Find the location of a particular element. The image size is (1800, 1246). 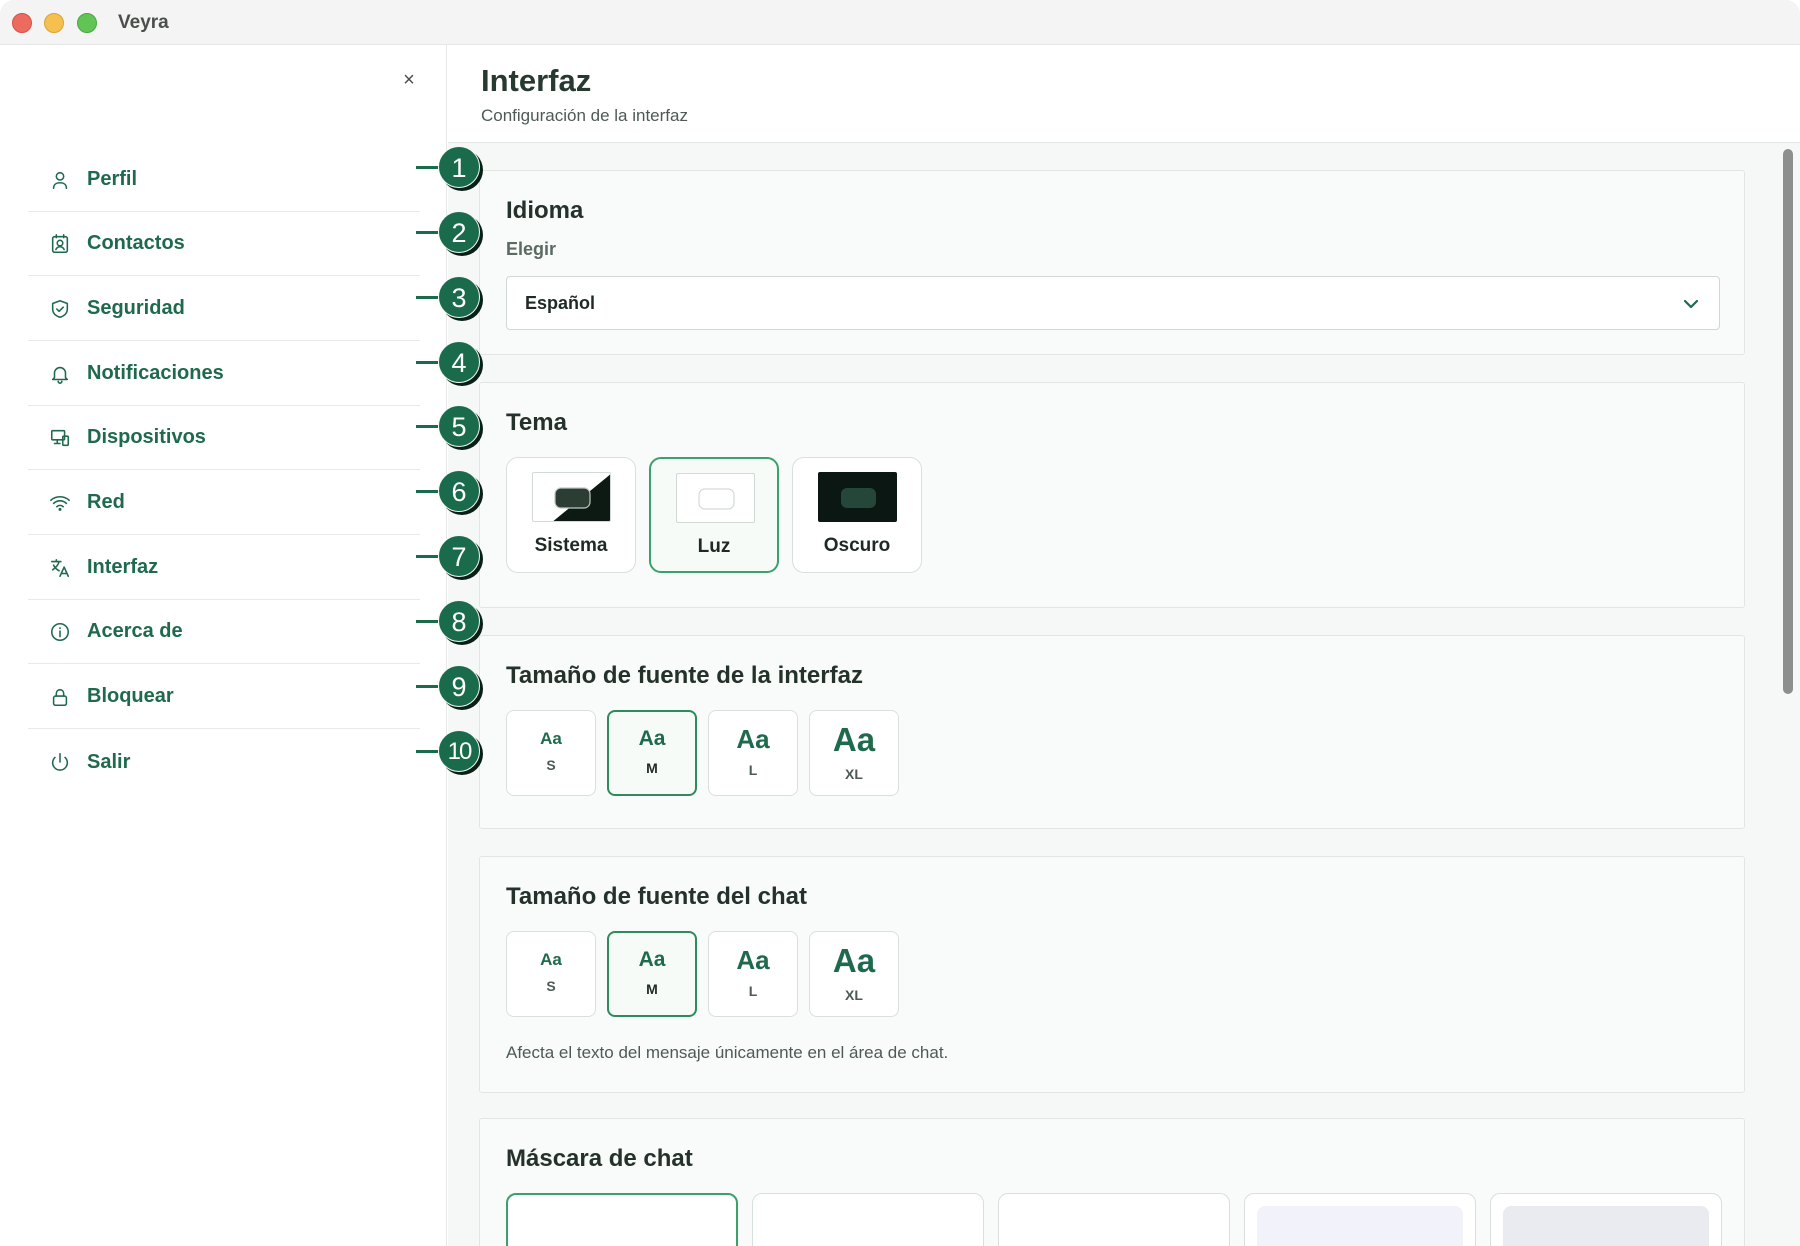

theme-option-label: Luz is located at coordinates (714, 546).